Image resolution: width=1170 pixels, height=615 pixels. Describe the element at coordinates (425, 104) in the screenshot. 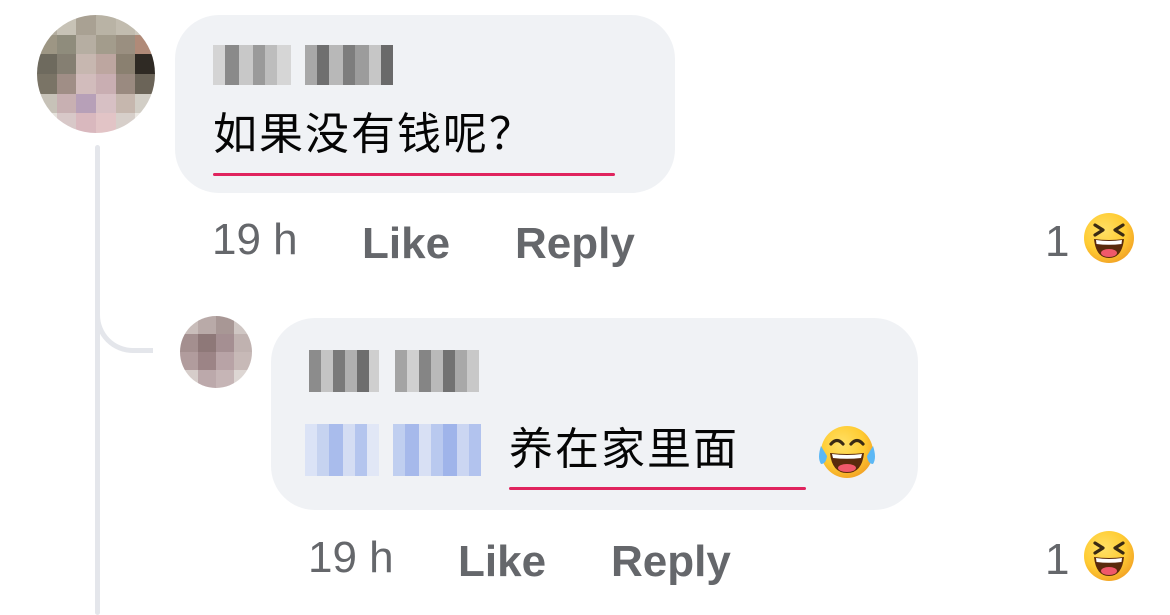

I see `comment-bubble: 如果没有钱呢？` at that location.